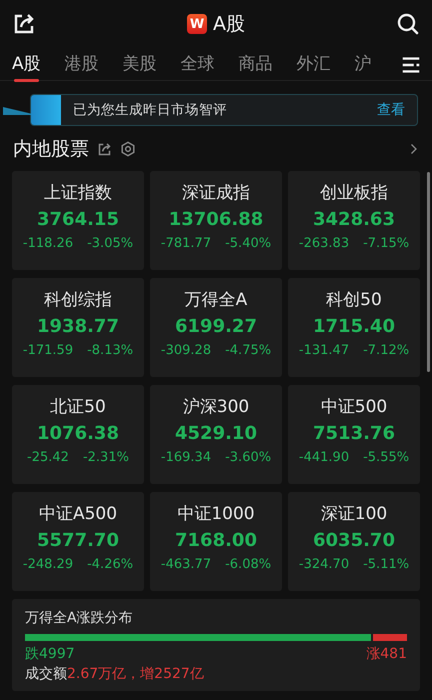 This screenshot has height=700, width=432. What do you see at coordinates (51, 149) in the screenshot?
I see `section-title: 内地股票` at bounding box center [51, 149].